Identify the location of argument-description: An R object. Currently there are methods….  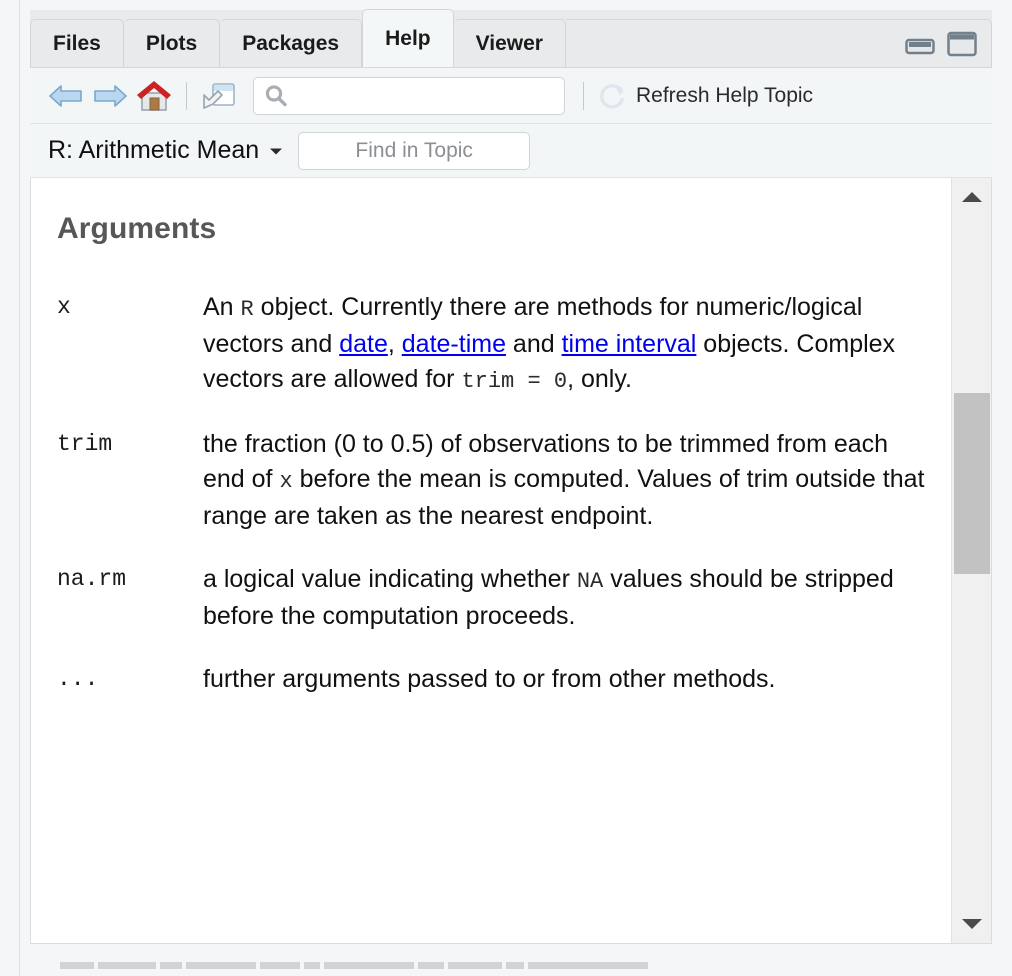
(569, 344).